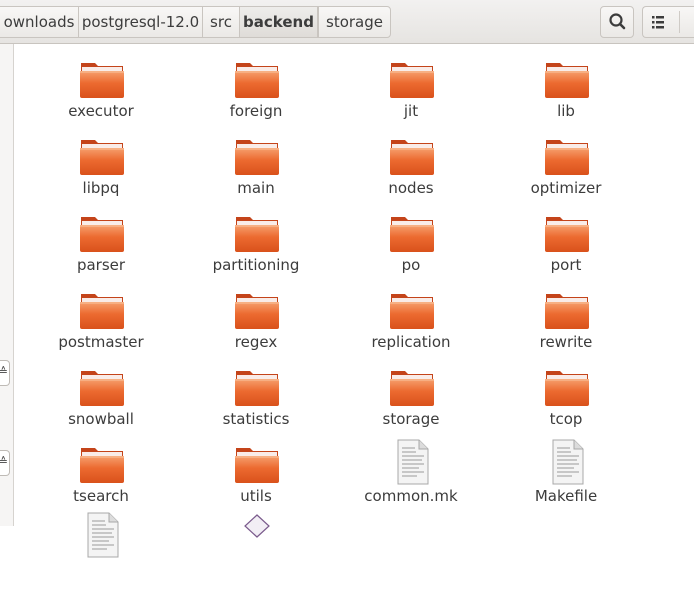 This screenshot has width=694, height=591. What do you see at coordinates (7, 285) in the screenshot?
I see `sidebar: ≙ ≙` at bounding box center [7, 285].